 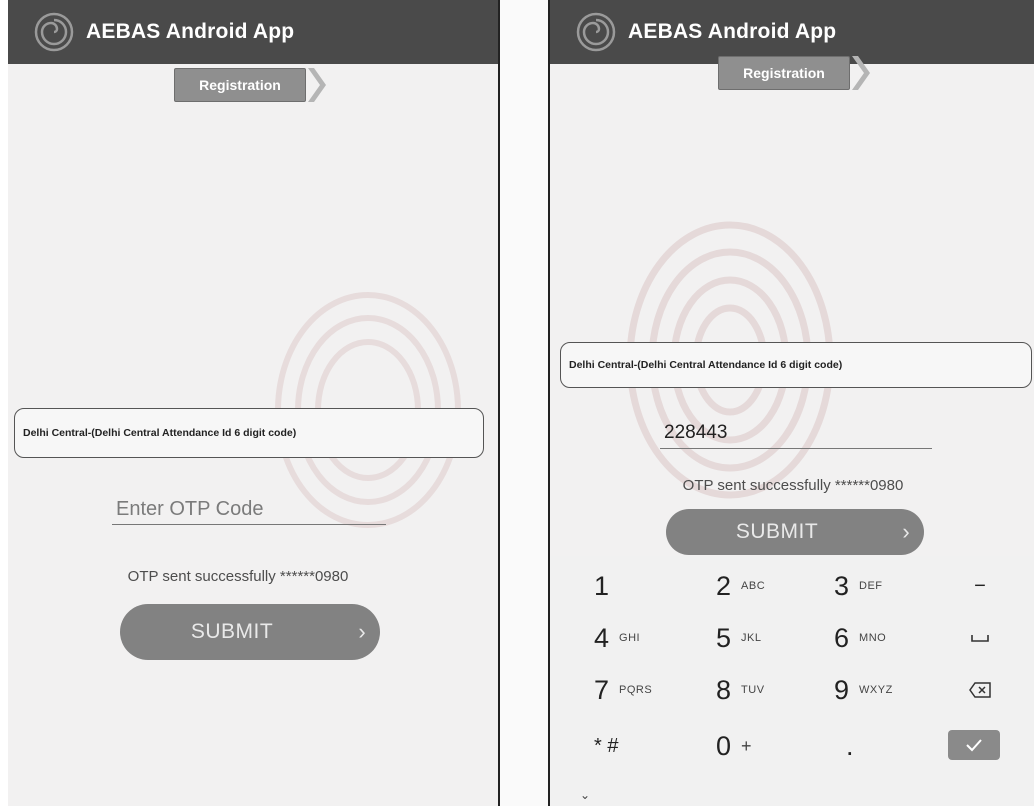 What do you see at coordinates (734, 746) in the screenshot?
I see `key-0: 0 +` at bounding box center [734, 746].